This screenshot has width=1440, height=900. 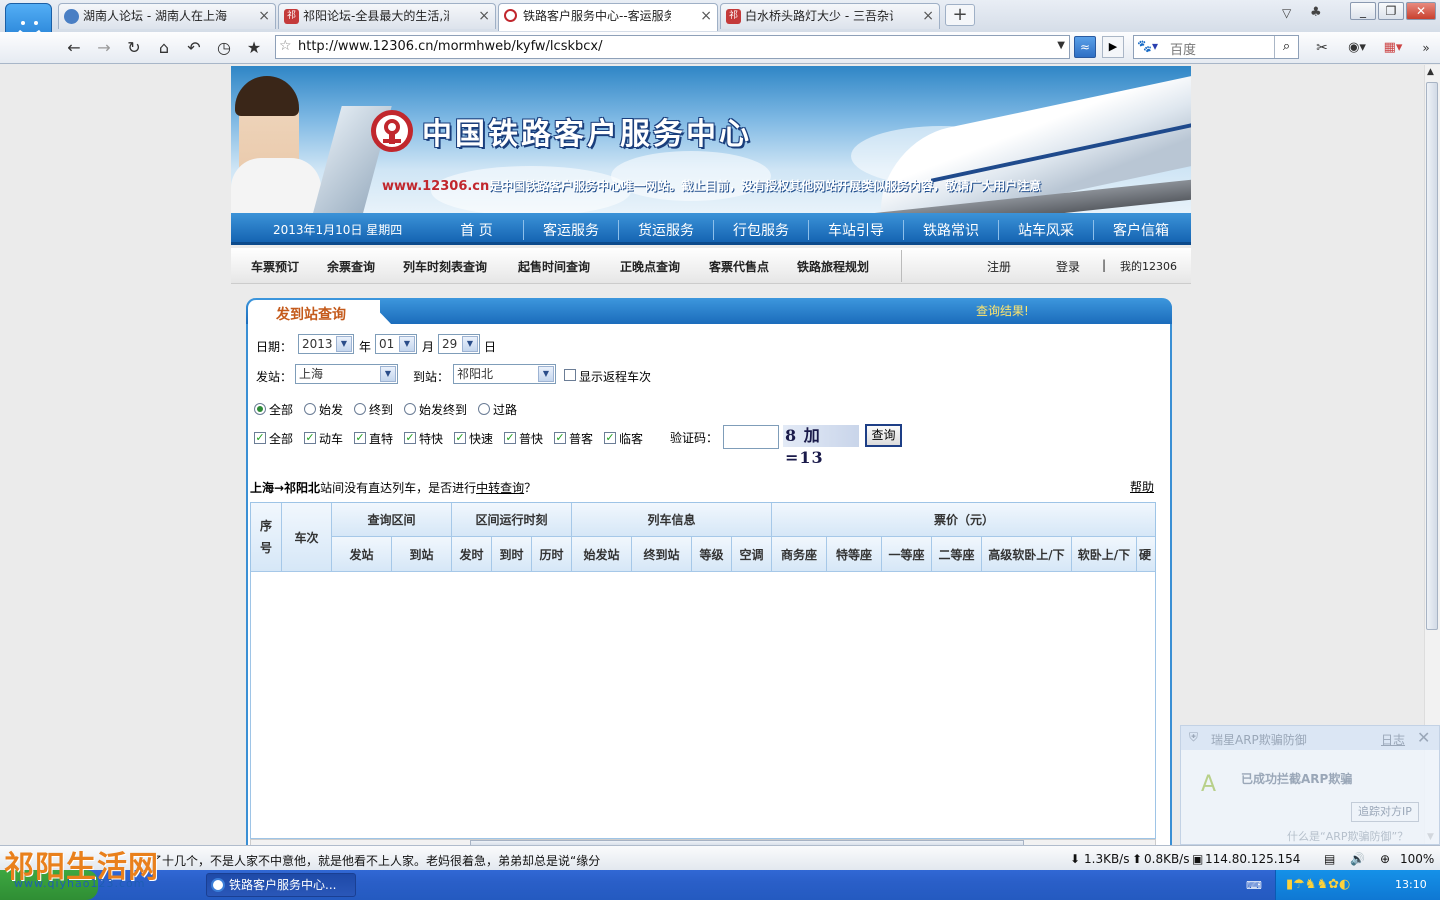 What do you see at coordinates (484, 409) in the screenshot?
I see `radio-passing` at bounding box center [484, 409].